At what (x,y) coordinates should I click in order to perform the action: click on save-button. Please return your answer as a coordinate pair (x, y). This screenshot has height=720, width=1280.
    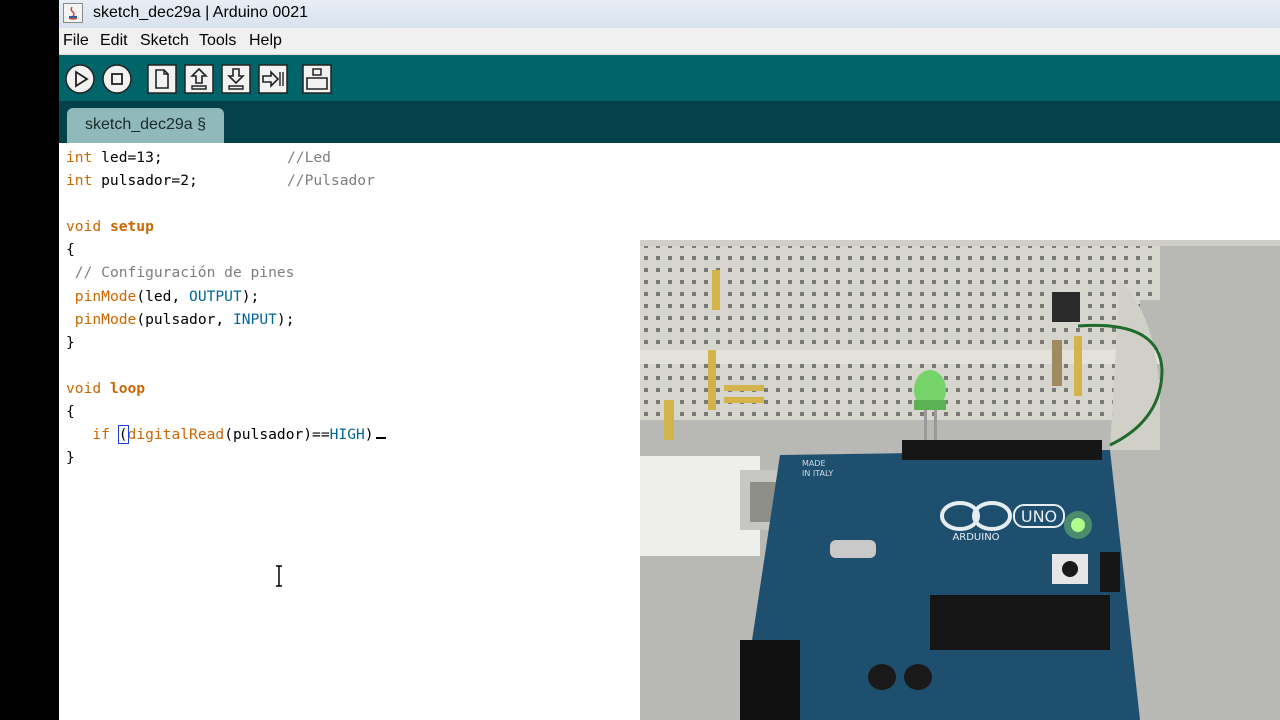
    Looking at the image, I should click on (236, 79).